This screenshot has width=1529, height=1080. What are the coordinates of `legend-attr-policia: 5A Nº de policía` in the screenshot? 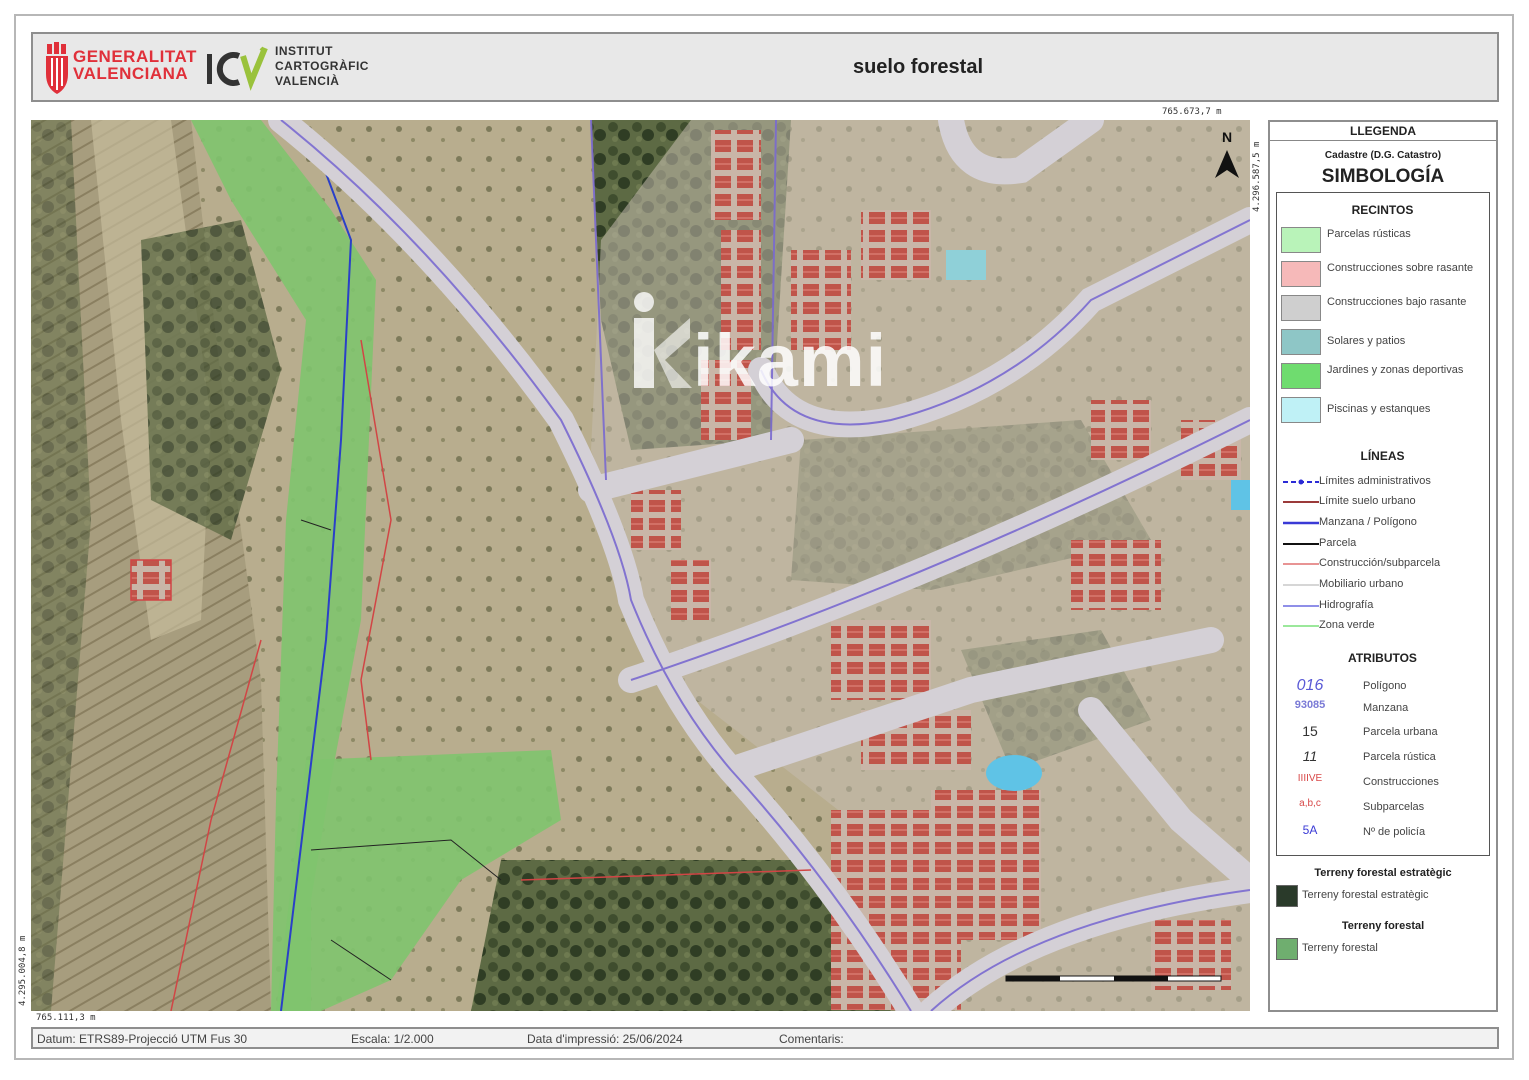 It's located at (1364, 830).